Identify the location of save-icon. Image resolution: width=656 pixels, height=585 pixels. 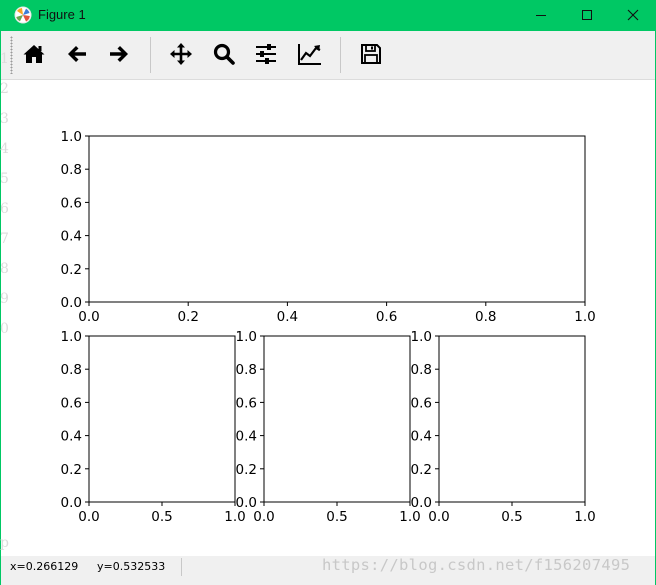
(371, 54).